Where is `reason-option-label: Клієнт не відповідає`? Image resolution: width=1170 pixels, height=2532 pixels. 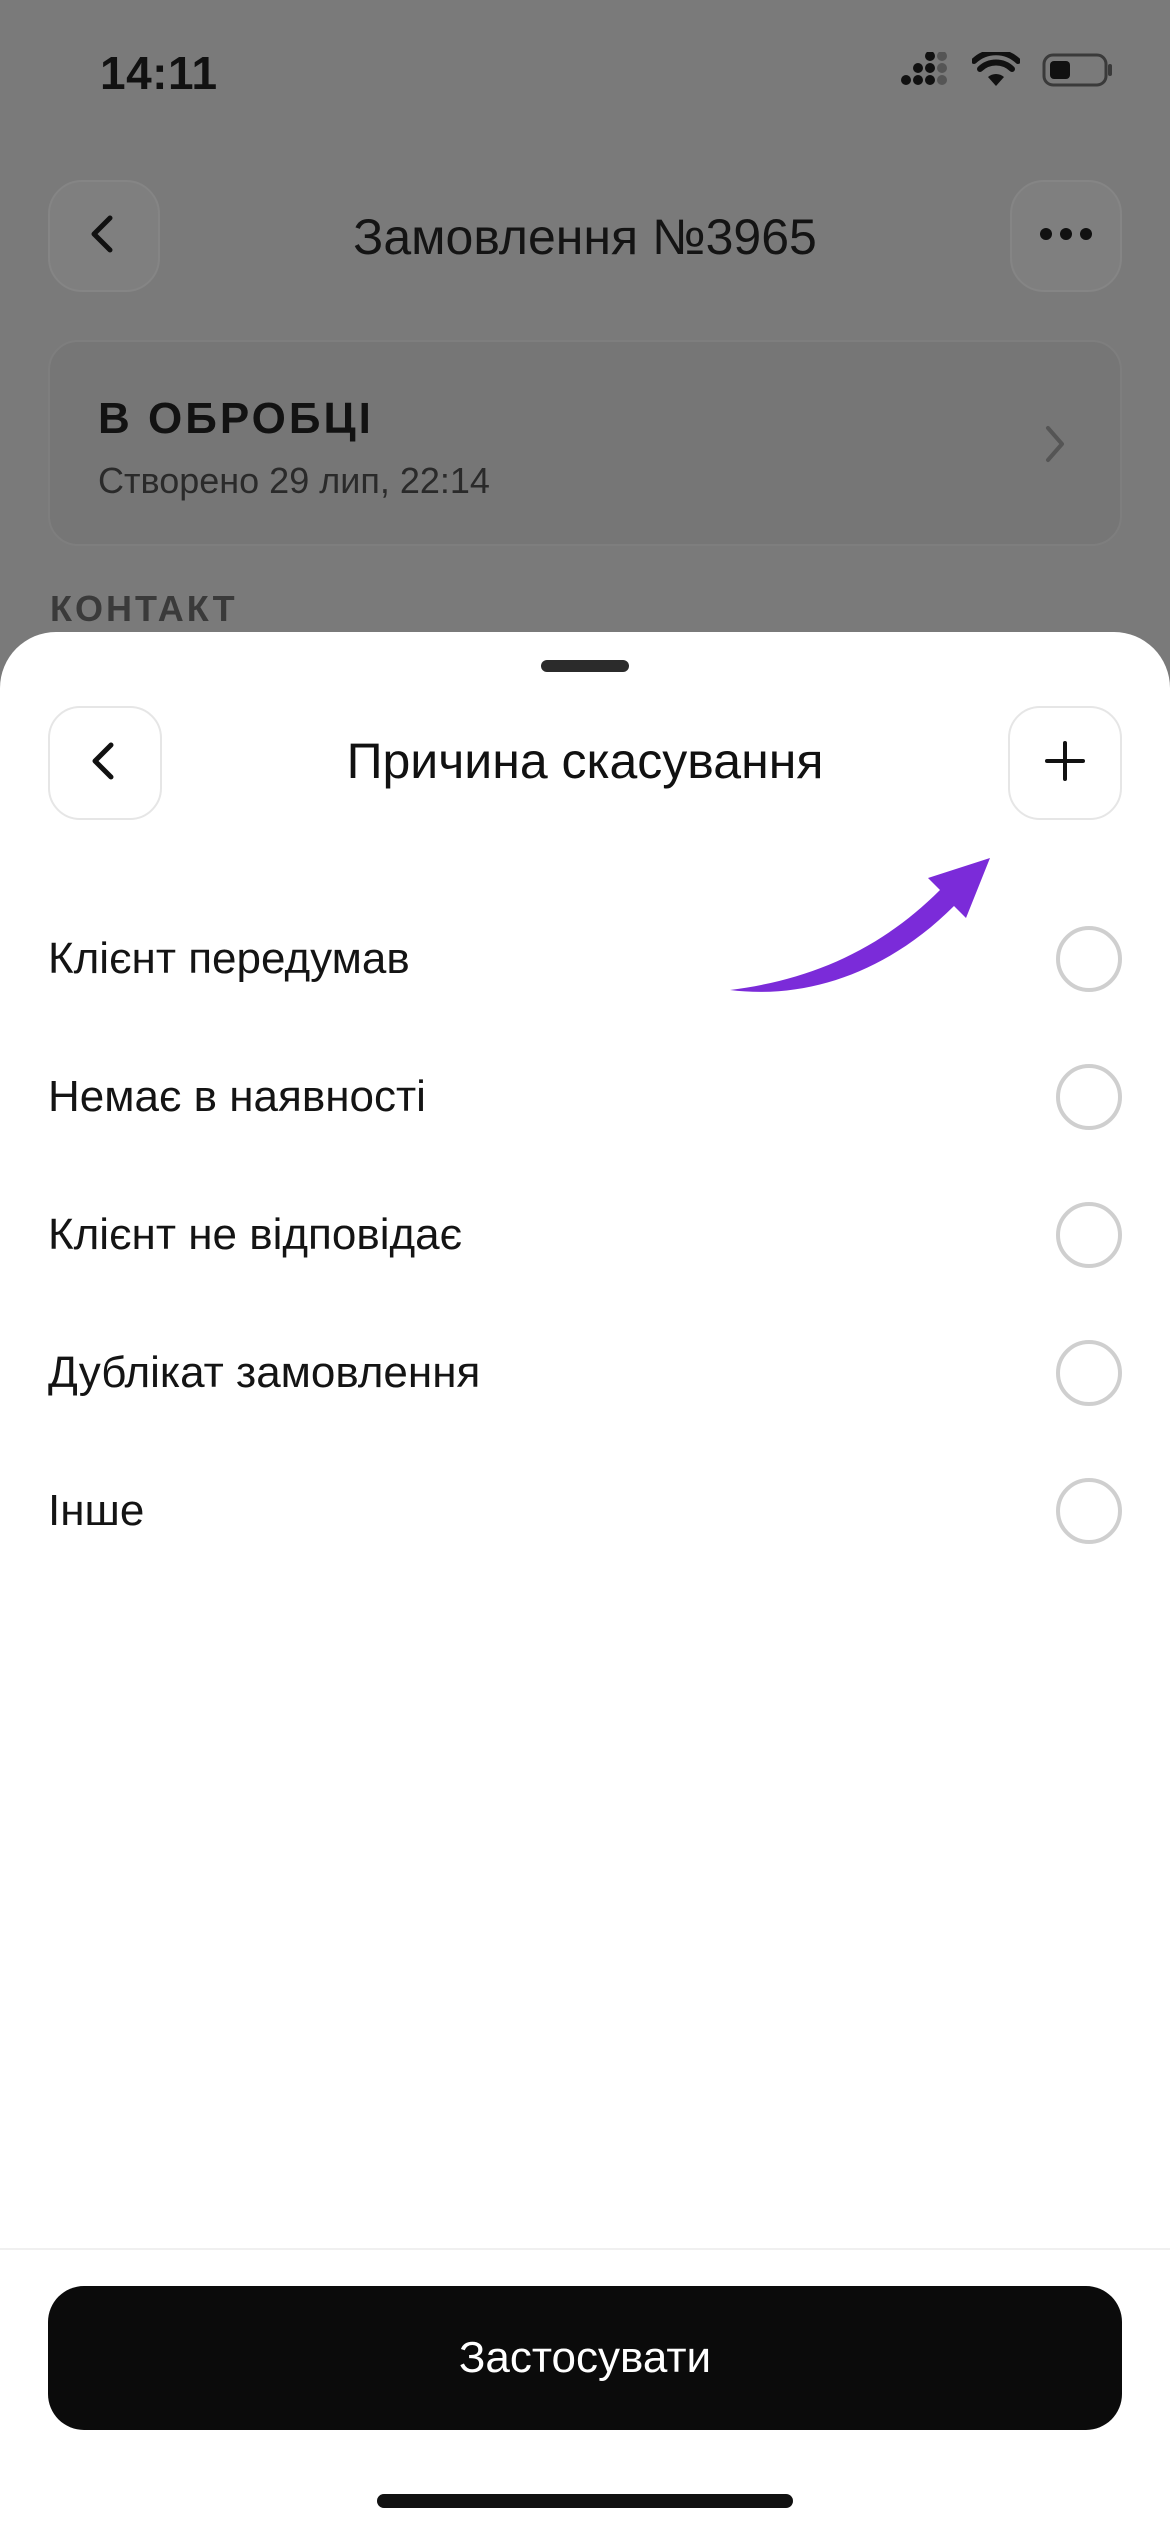
reason-option-label: Клієнт не відповідає is located at coordinates (255, 1234).